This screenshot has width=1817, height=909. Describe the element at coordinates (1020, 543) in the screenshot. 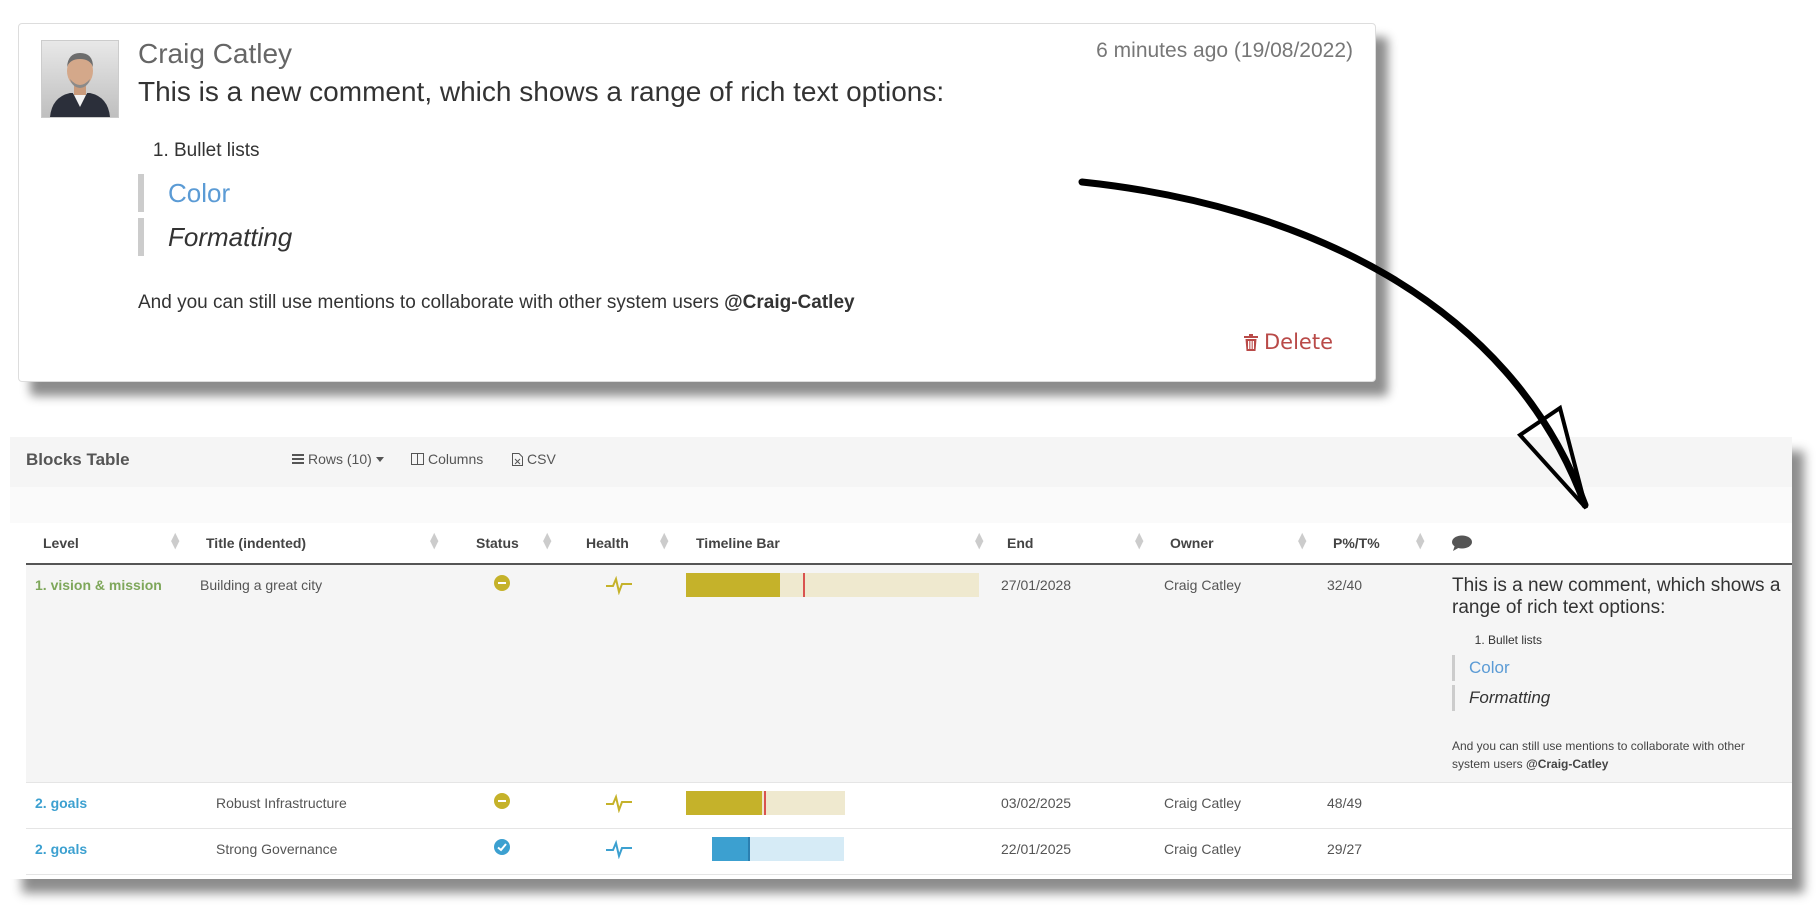

I see `header-end: End` at that location.